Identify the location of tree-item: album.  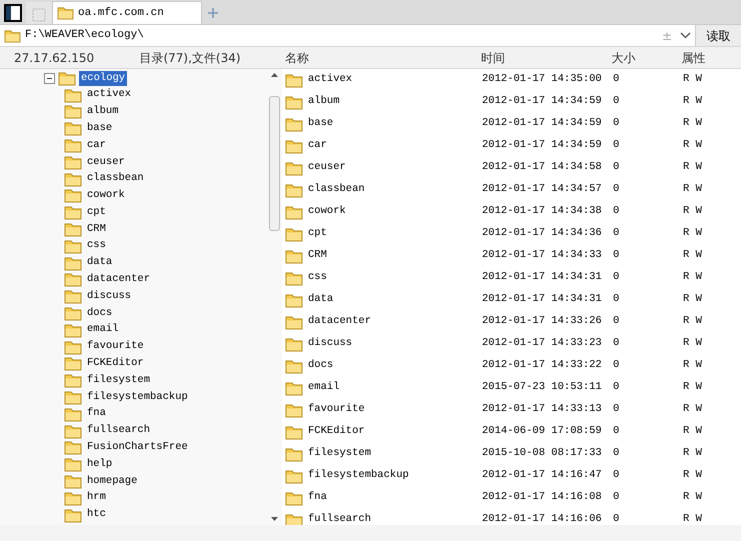
(103, 112).